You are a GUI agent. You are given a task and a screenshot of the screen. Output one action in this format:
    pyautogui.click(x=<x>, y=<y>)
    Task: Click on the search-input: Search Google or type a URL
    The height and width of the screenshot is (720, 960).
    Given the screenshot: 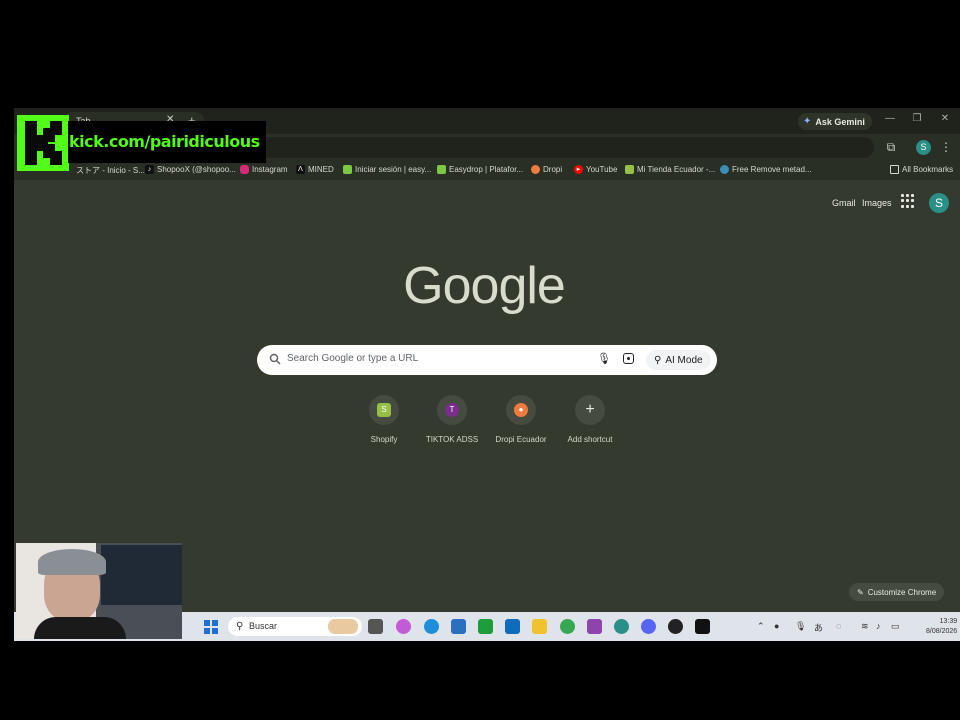 What is the action you would take?
    pyautogui.click(x=352, y=358)
    